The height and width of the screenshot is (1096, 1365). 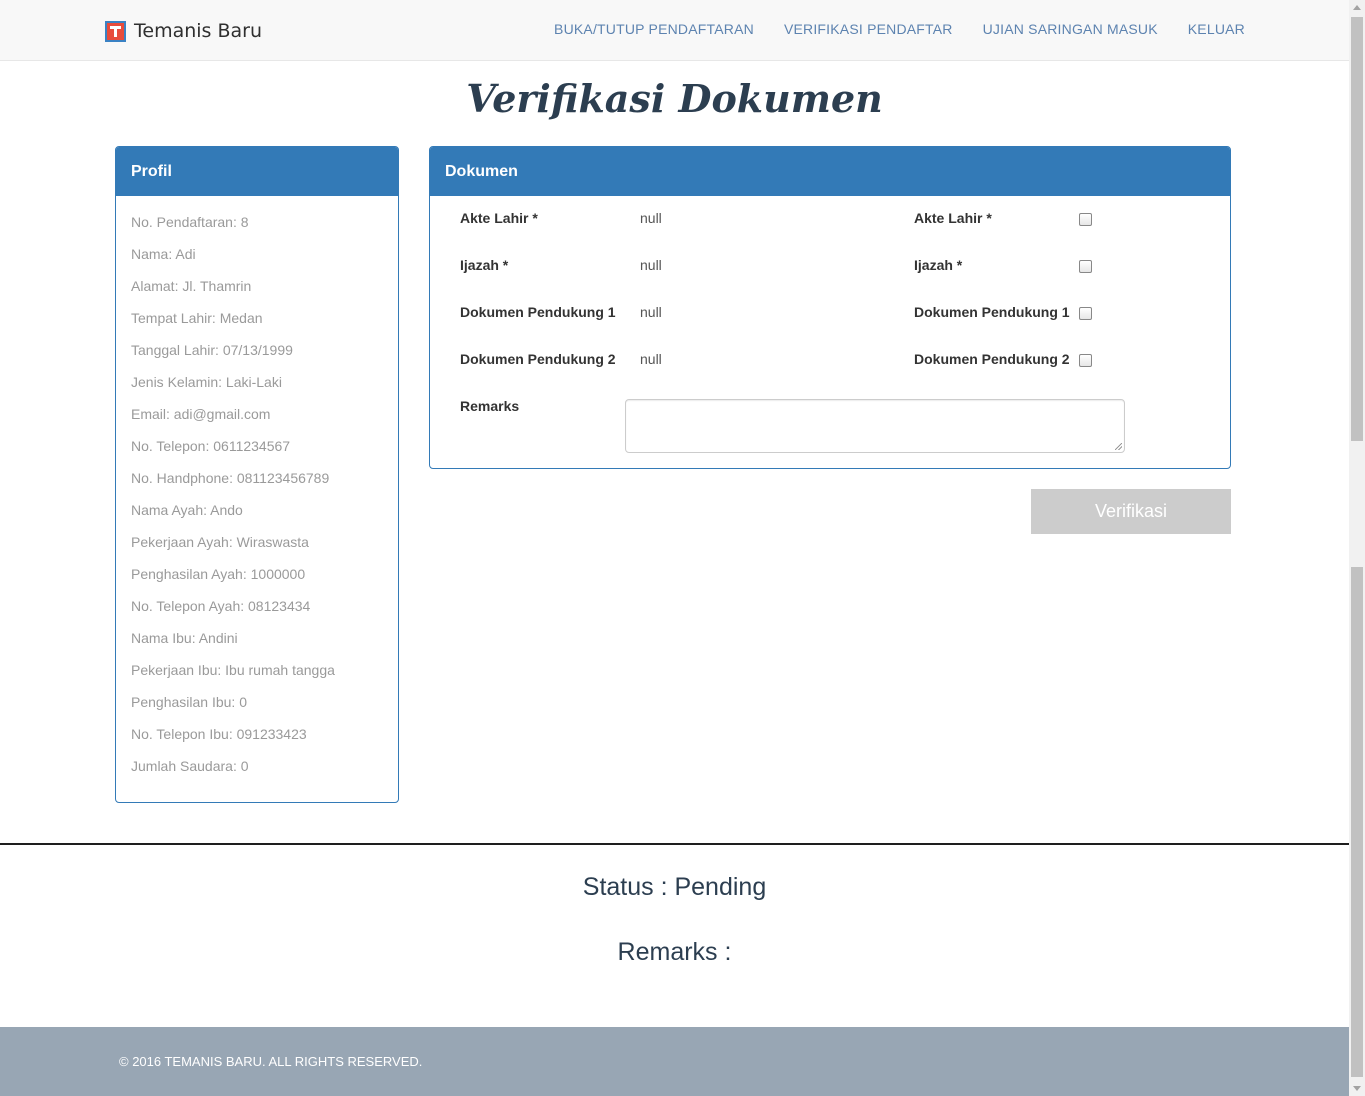 I want to click on profil-item: No. Telepon: 0611234567, so click(x=211, y=446).